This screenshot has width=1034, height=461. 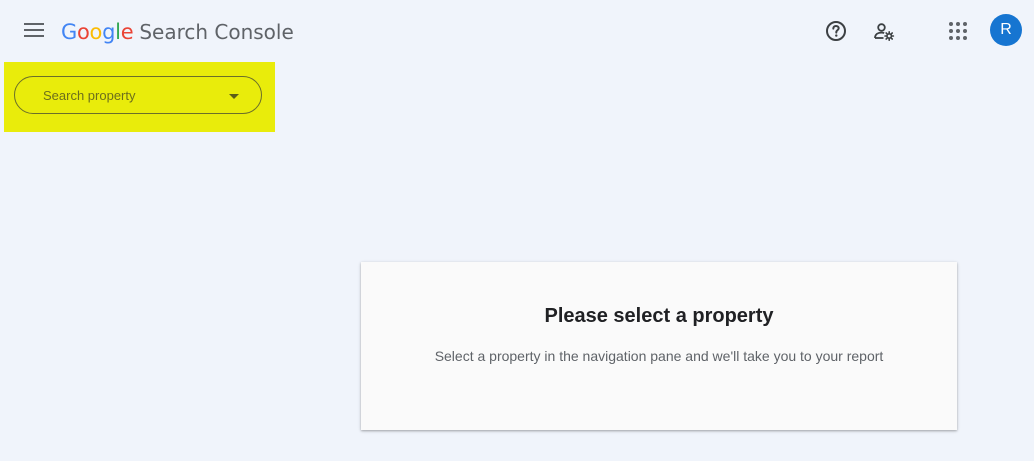 What do you see at coordinates (109, 32) in the screenshot?
I see `logo-letter: g` at bounding box center [109, 32].